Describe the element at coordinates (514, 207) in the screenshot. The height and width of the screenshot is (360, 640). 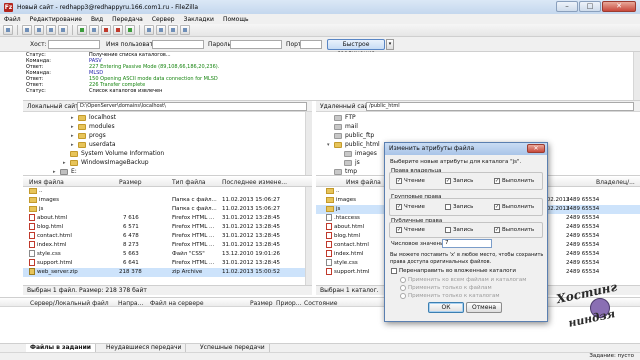
I see `group-execute-checkbox: ✓ Выполнить` at that location.